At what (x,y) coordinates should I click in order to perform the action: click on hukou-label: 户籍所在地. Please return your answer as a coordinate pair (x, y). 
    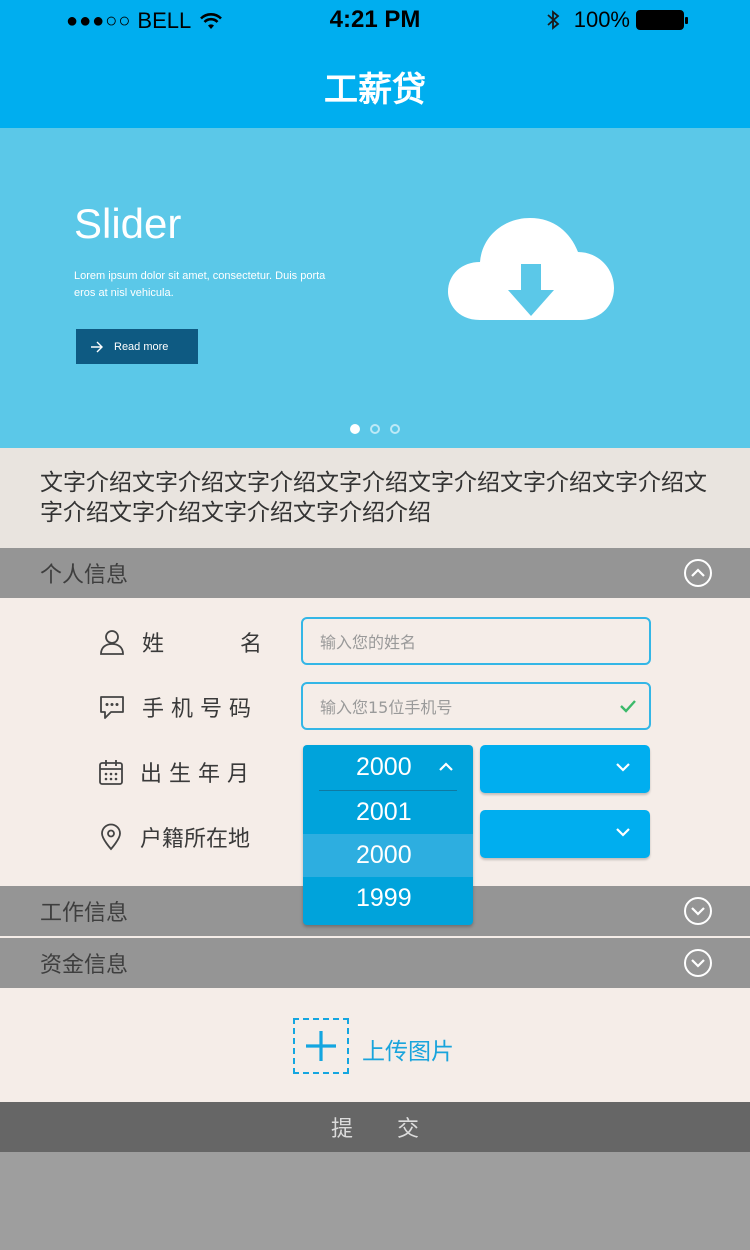
    Looking at the image, I should click on (174, 837).